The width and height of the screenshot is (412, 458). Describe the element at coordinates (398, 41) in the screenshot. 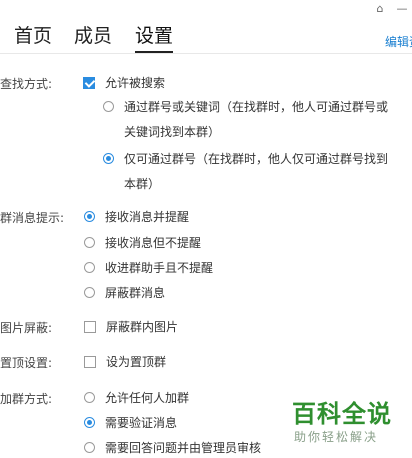

I see `edit-profile-link: 编辑资` at that location.